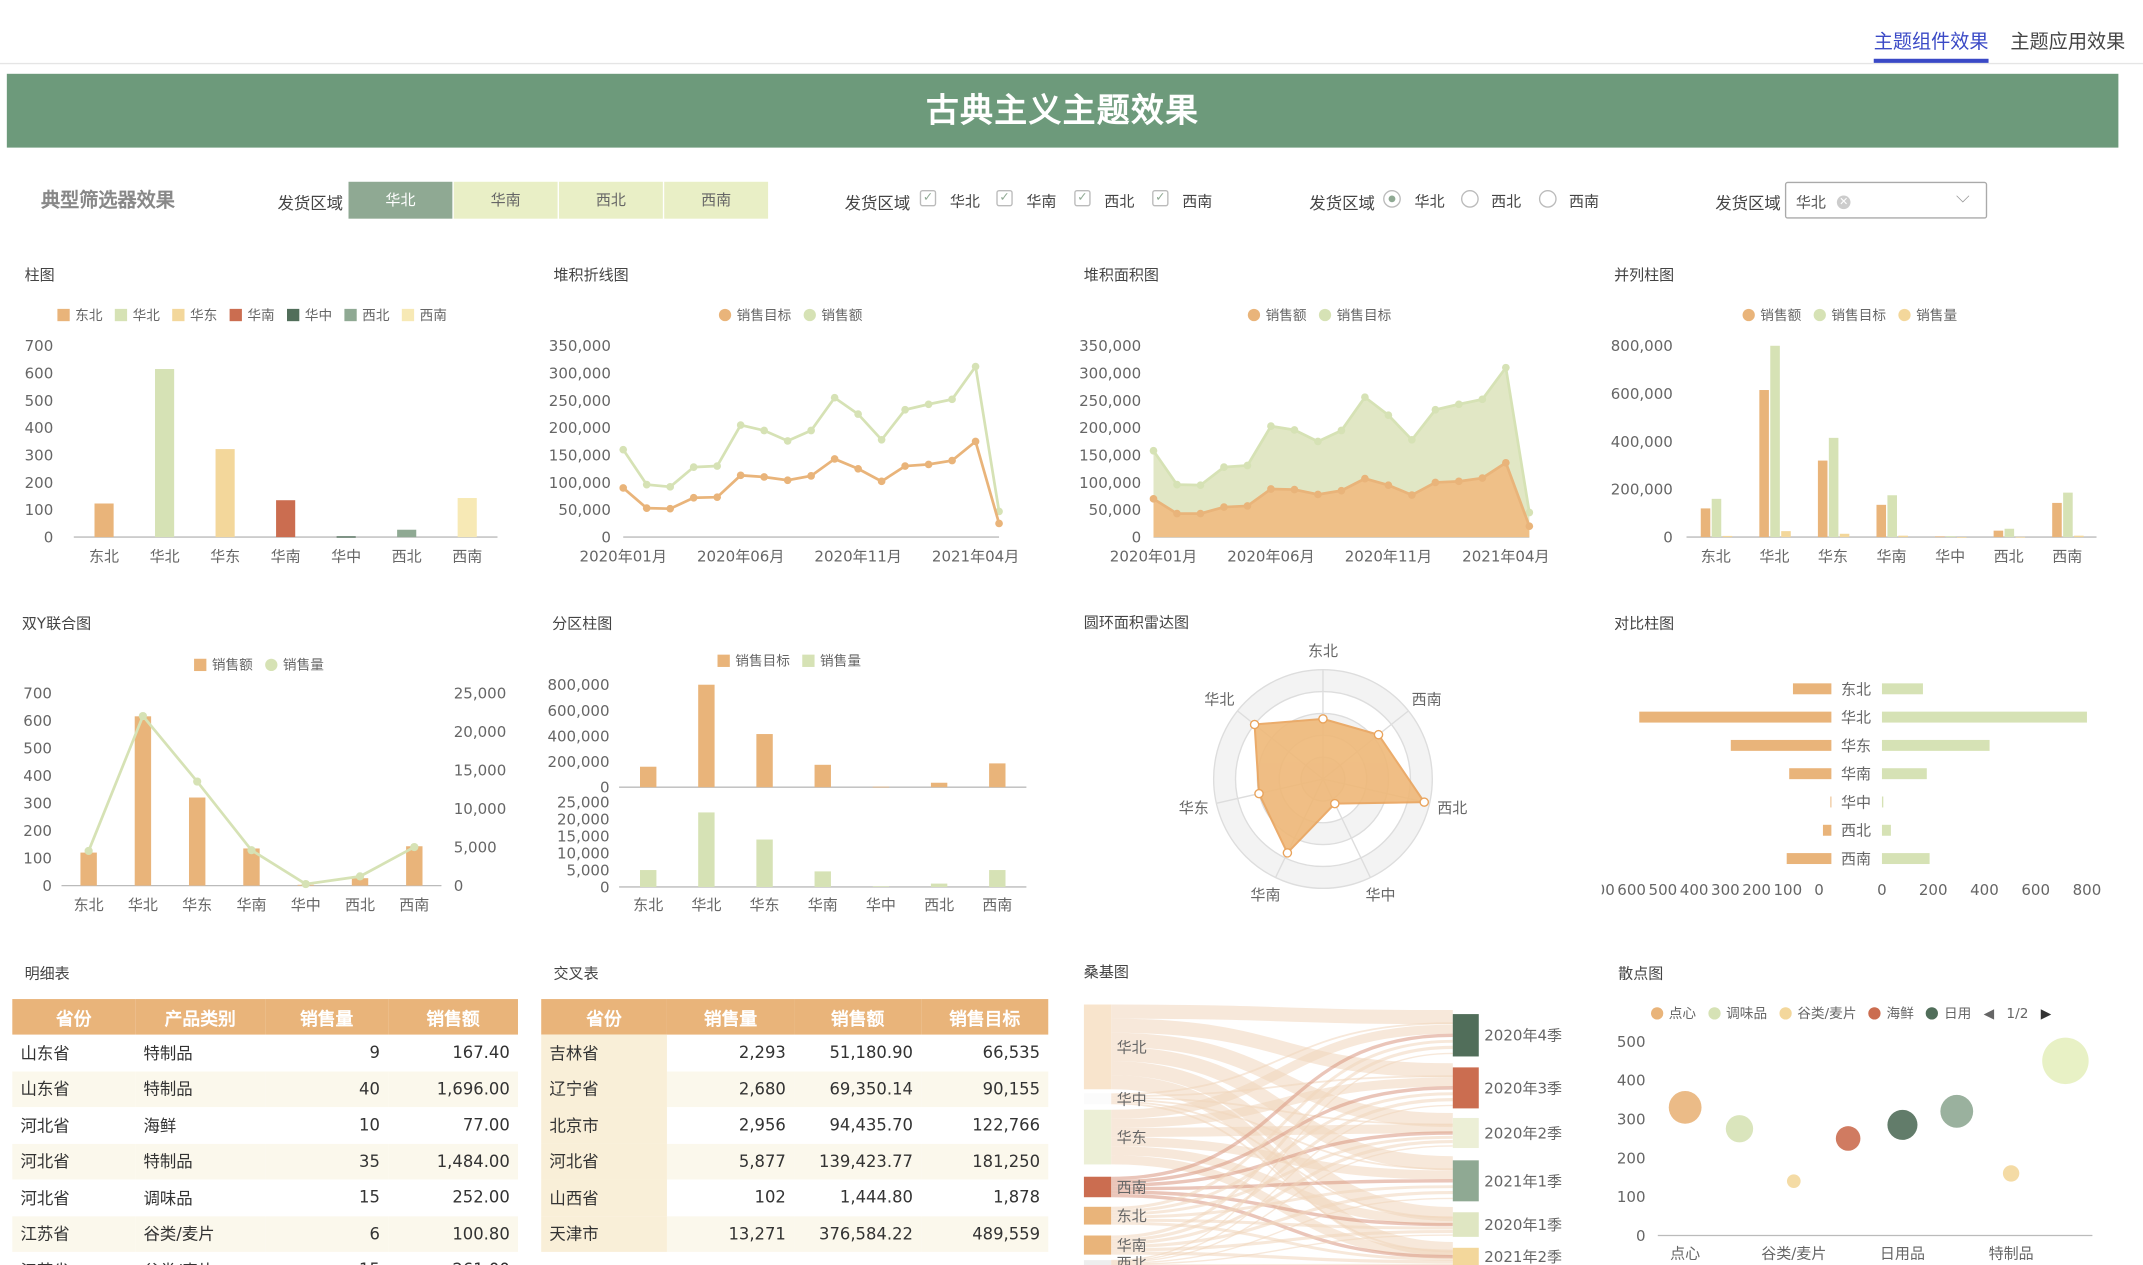 This screenshot has height=1265, width=2143. I want to click on table-row: 江苏省 谷类/麦片 6 100.80, so click(265, 1233).